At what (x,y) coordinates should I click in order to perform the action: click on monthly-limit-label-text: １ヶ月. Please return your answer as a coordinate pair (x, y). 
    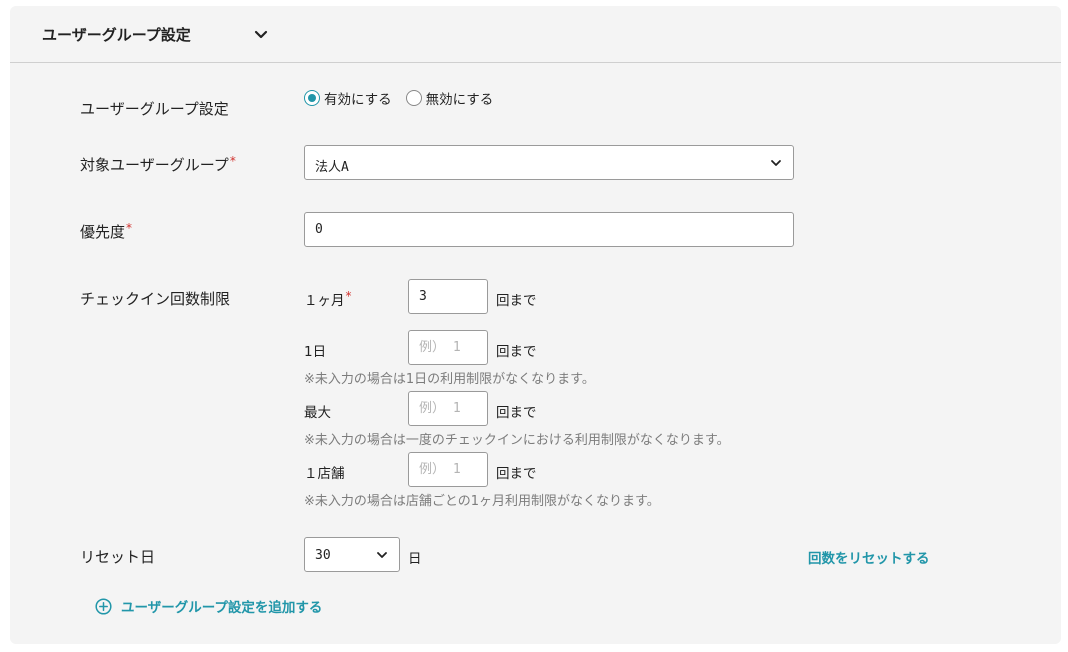
    Looking at the image, I should click on (324, 301).